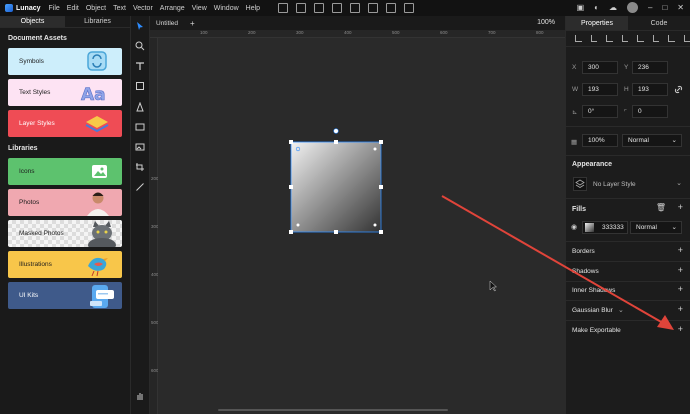 Image resolution: width=690 pixels, height=414 pixels. What do you see at coordinates (589, 227) in the screenshot?
I see `fill-swatch` at bounding box center [589, 227].